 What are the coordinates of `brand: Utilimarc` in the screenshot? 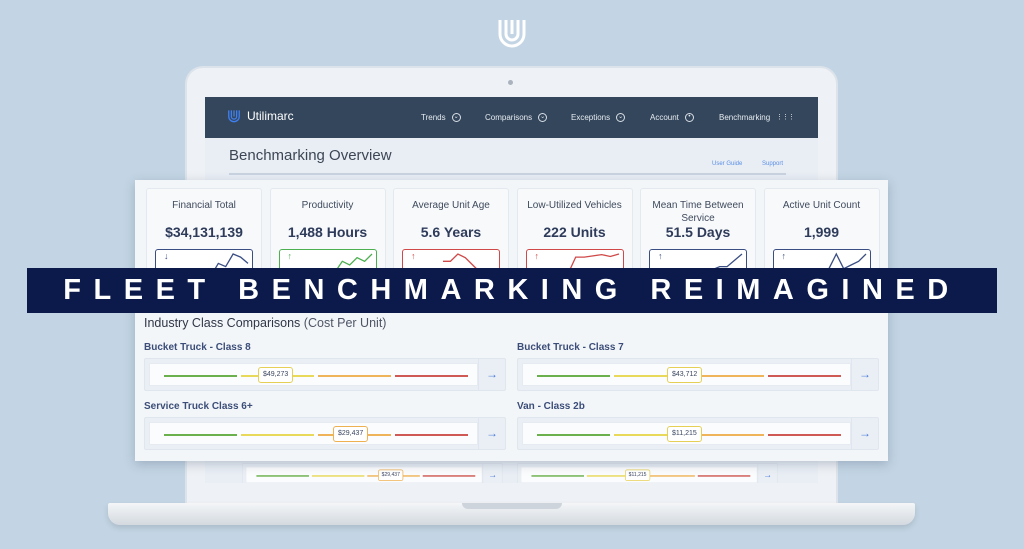 It's located at (260, 116).